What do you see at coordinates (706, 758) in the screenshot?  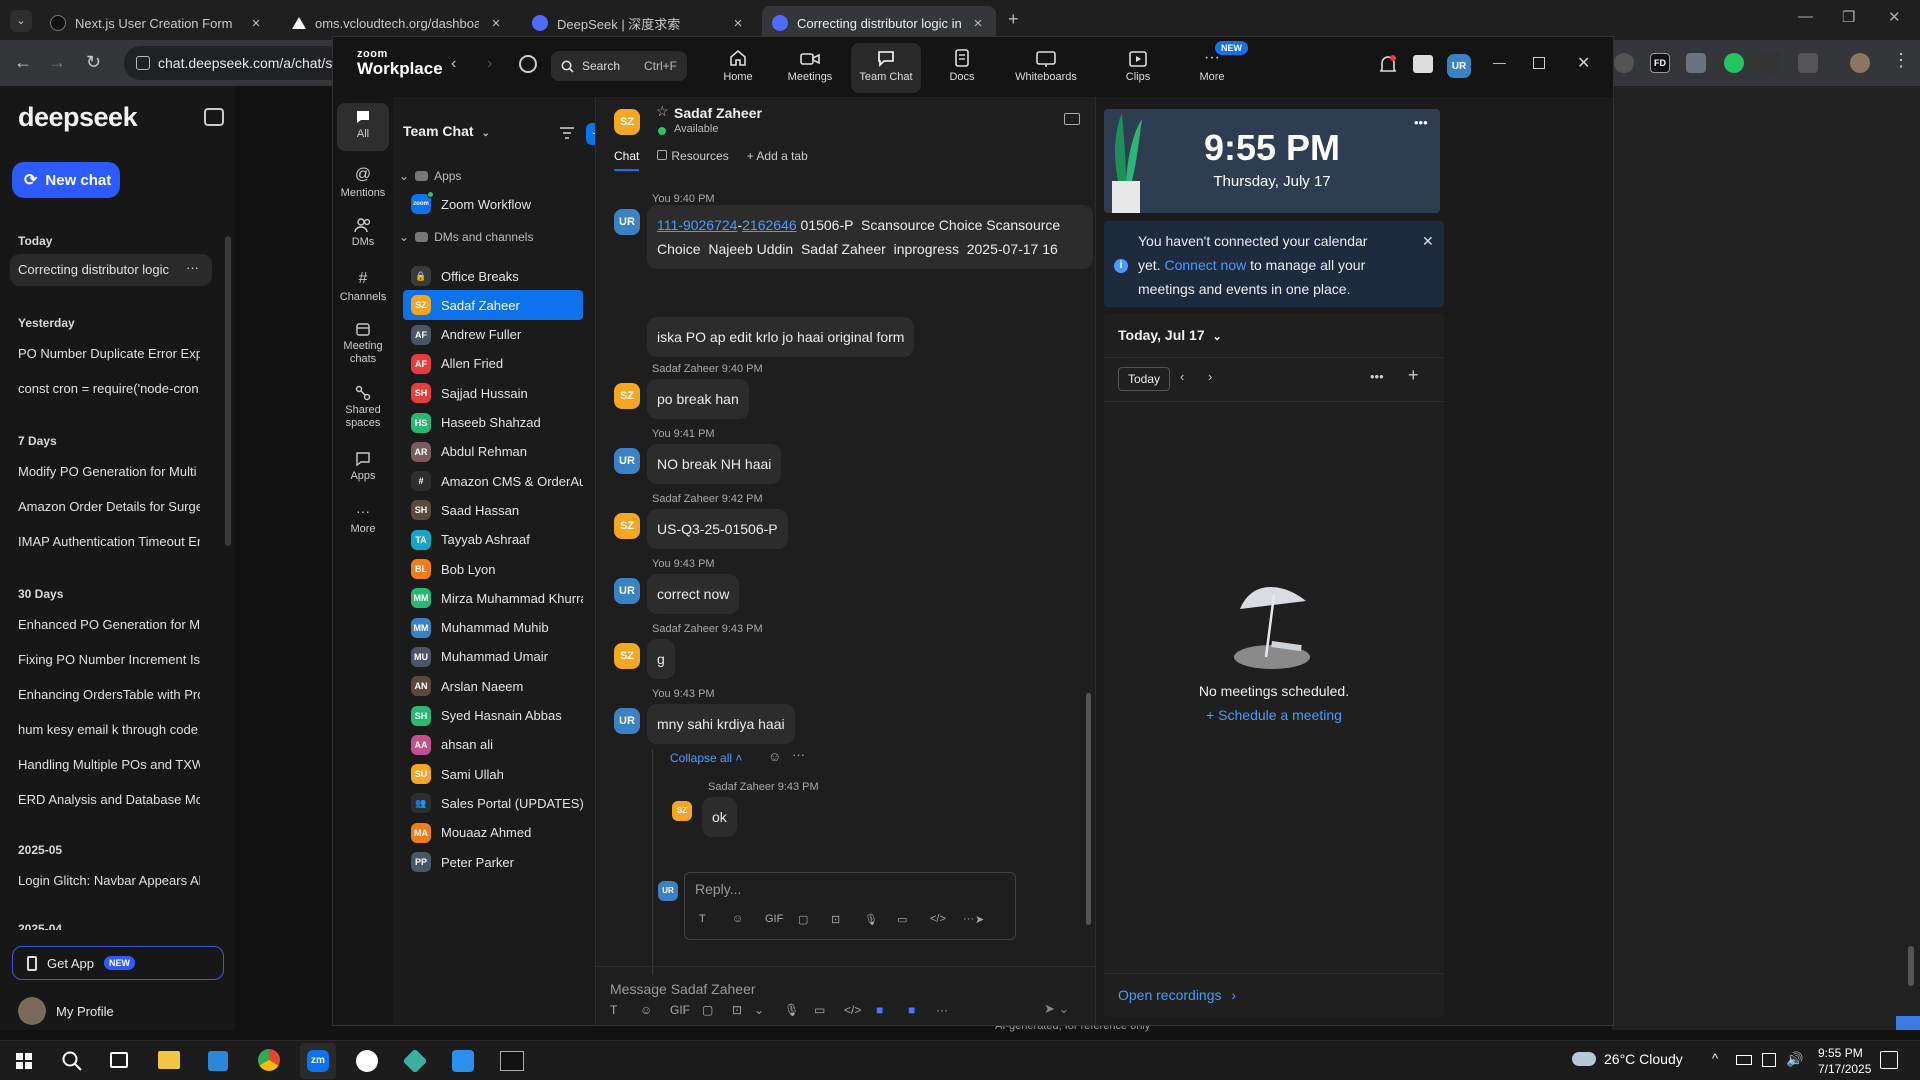 I see `collapse-all-button: Collapse all ˄` at bounding box center [706, 758].